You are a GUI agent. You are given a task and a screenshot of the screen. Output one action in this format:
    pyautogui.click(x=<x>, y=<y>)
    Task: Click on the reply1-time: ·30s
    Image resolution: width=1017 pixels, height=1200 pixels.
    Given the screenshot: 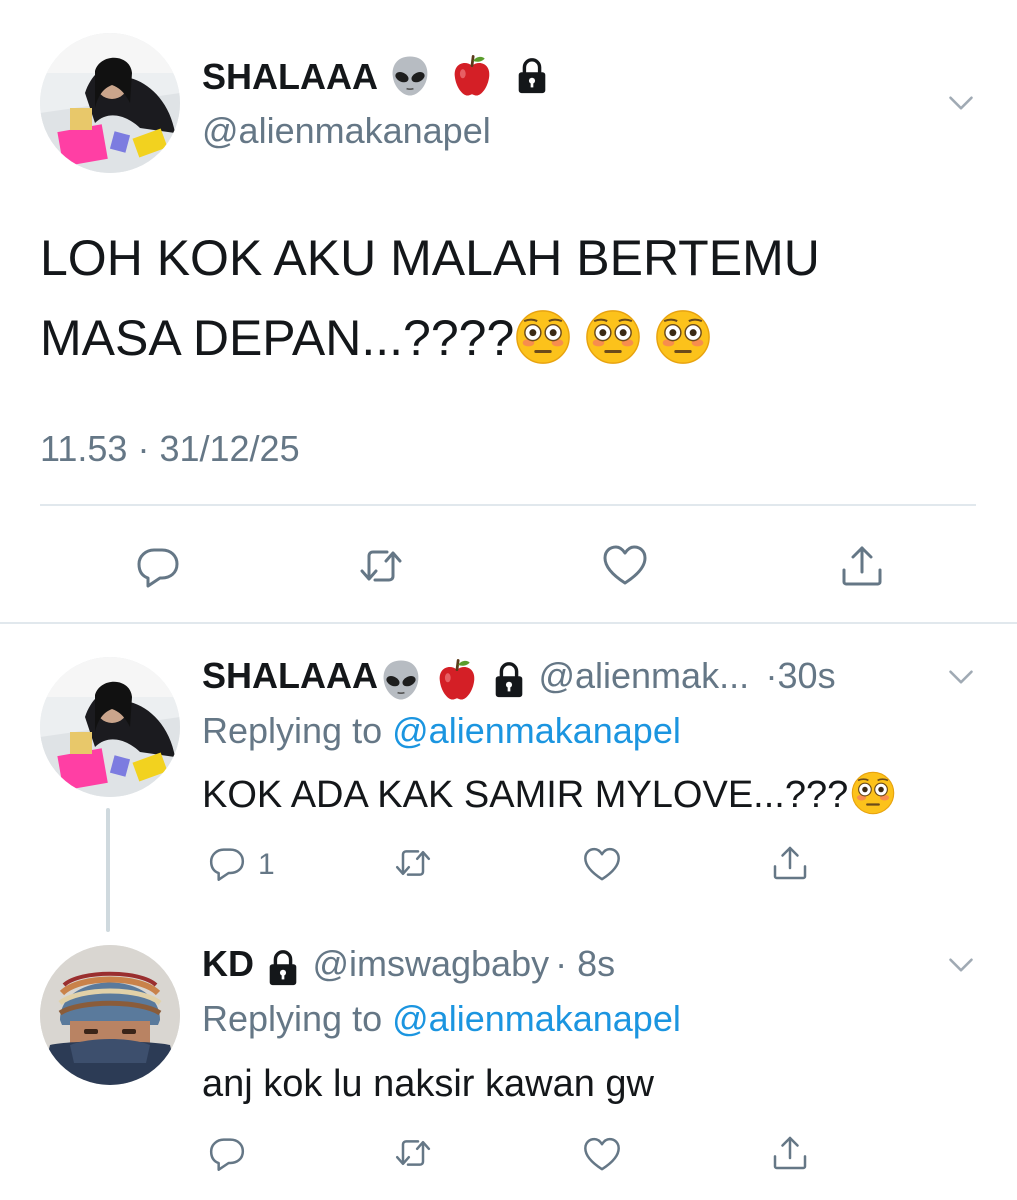 What is the action you would take?
    pyautogui.click(x=801, y=675)
    